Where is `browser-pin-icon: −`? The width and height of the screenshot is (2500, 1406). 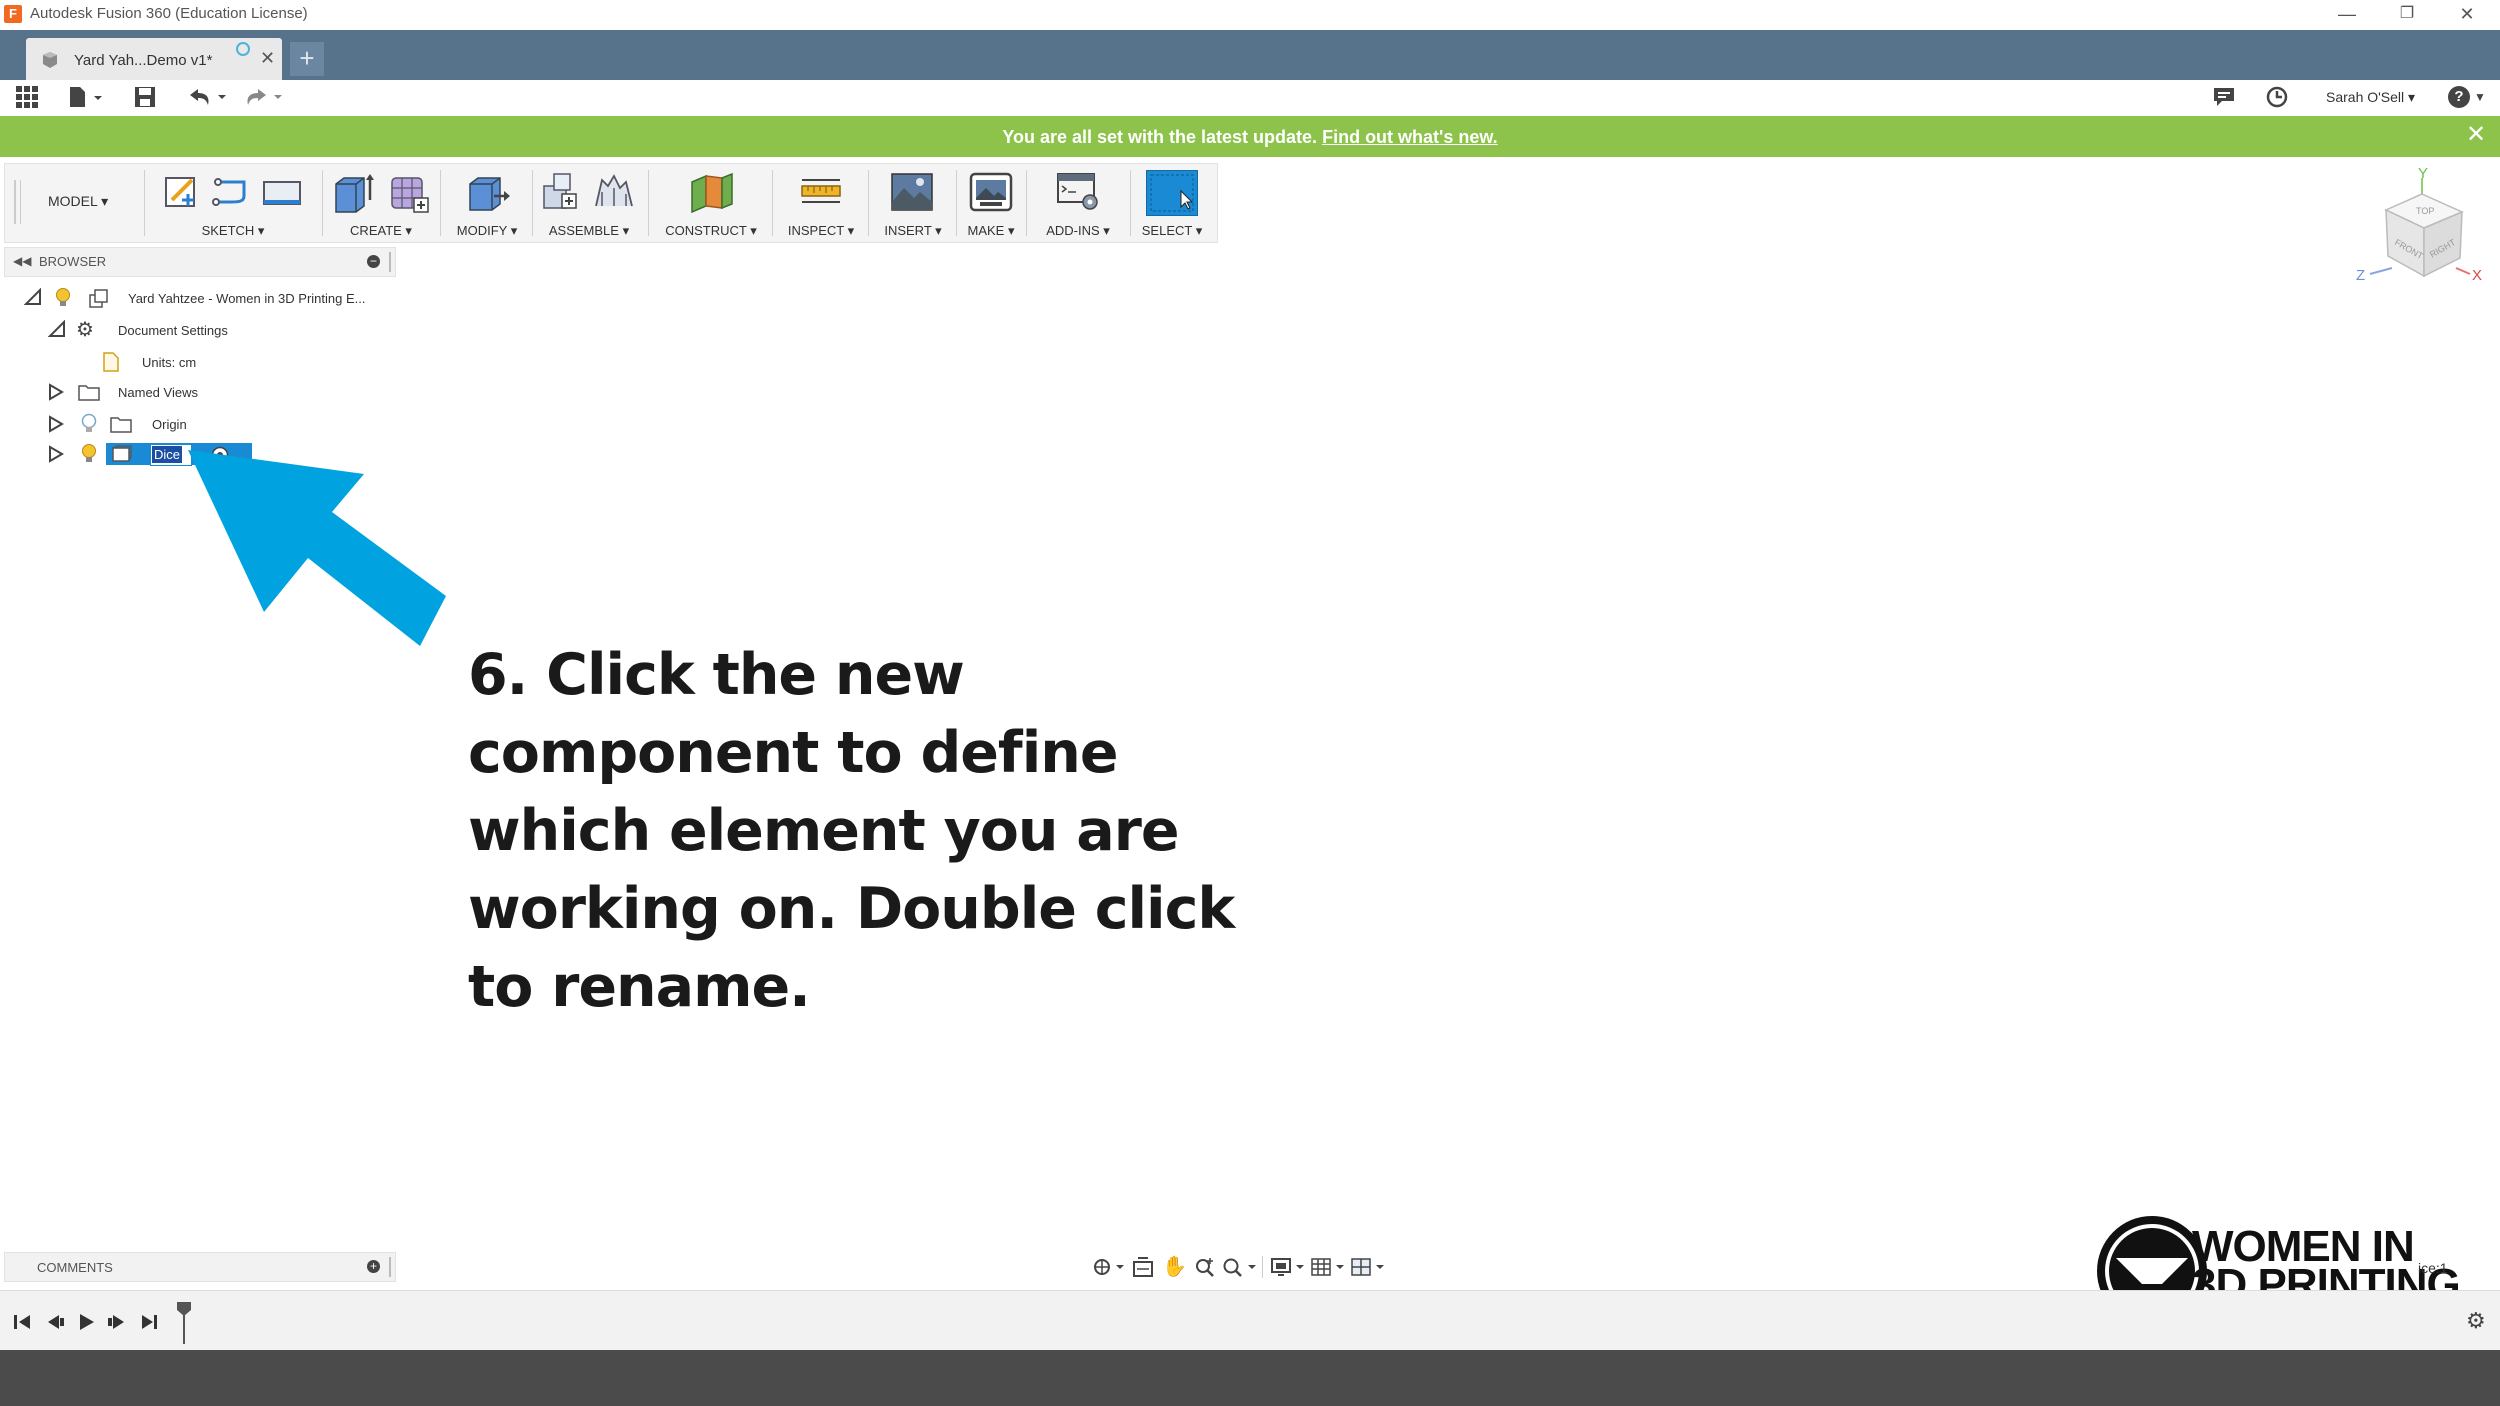 browser-pin-icon: − is located at coordinates (373, 261).